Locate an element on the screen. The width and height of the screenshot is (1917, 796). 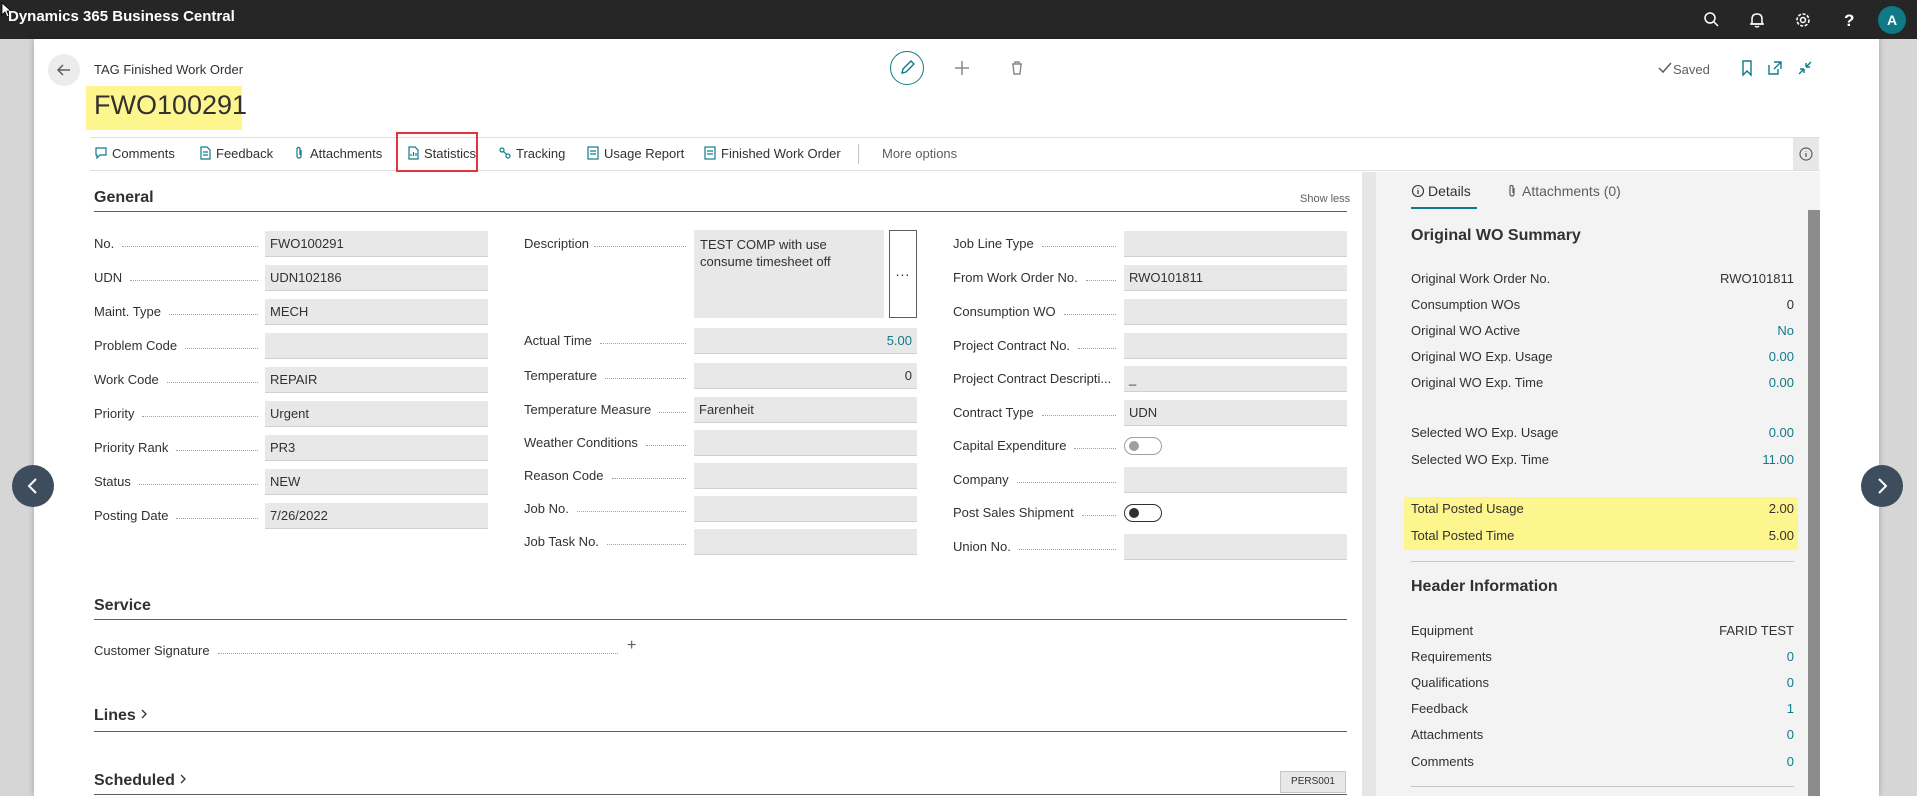
selected-wo-exp-usage-row: Selected WO Exp. Usage 0.00 is located at coordinates (1602, 432).